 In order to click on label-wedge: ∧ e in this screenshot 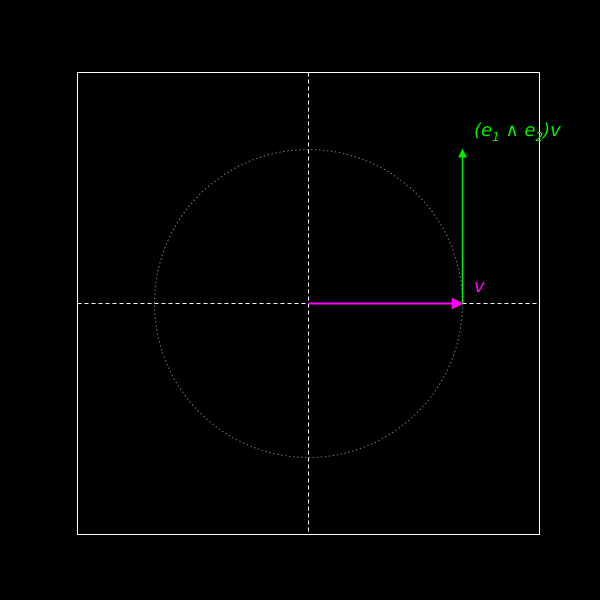, I will do `click(518, 130)`.